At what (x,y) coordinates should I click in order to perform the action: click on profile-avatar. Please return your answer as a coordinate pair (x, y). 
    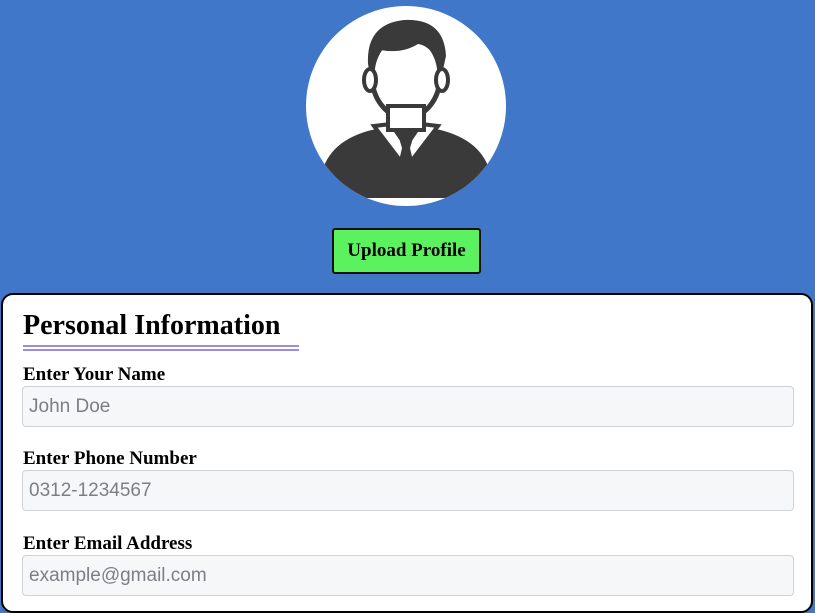
    Looking at the image, I should click on (406, 106).